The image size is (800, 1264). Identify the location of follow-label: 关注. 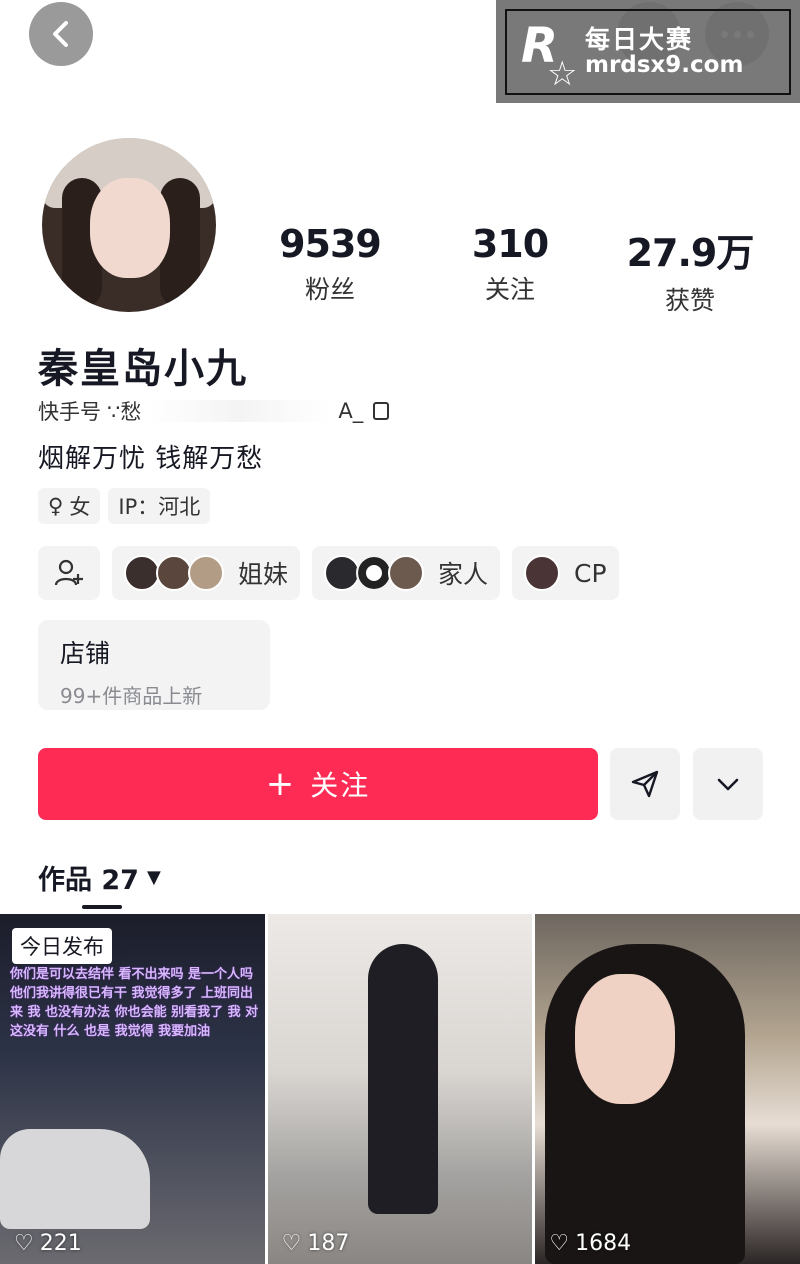
(340, 785).